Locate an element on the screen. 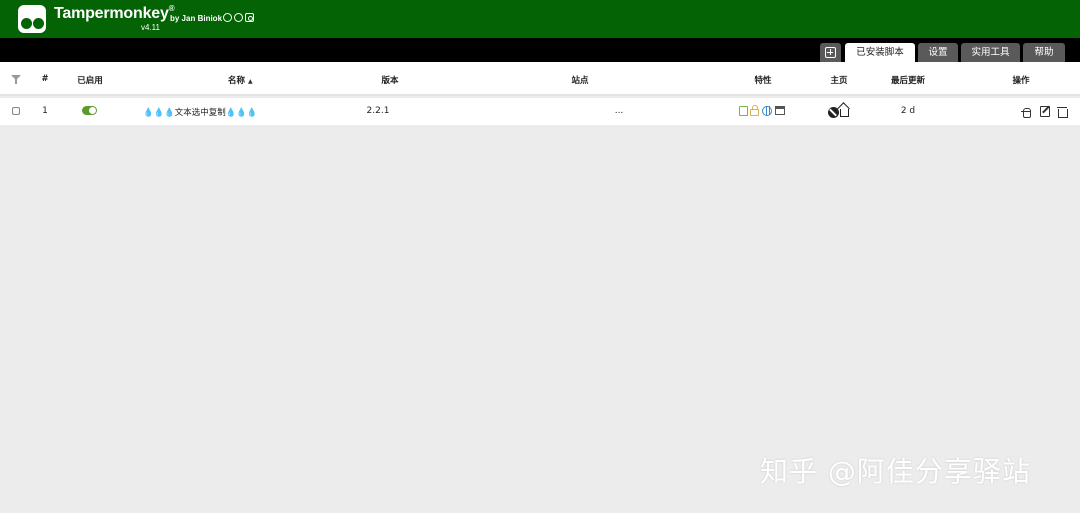 The image size is (1080, 513). sort-ascending-icon: ▲ is located at coordinates (250, 81).